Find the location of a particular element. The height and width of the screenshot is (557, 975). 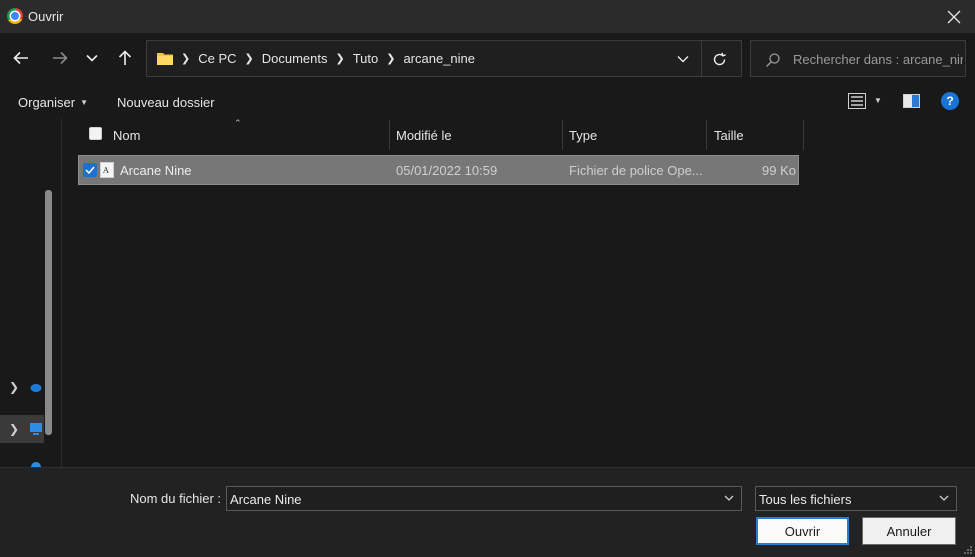

filter-value: Tous les fichiers is located at coordinates (805, 499).